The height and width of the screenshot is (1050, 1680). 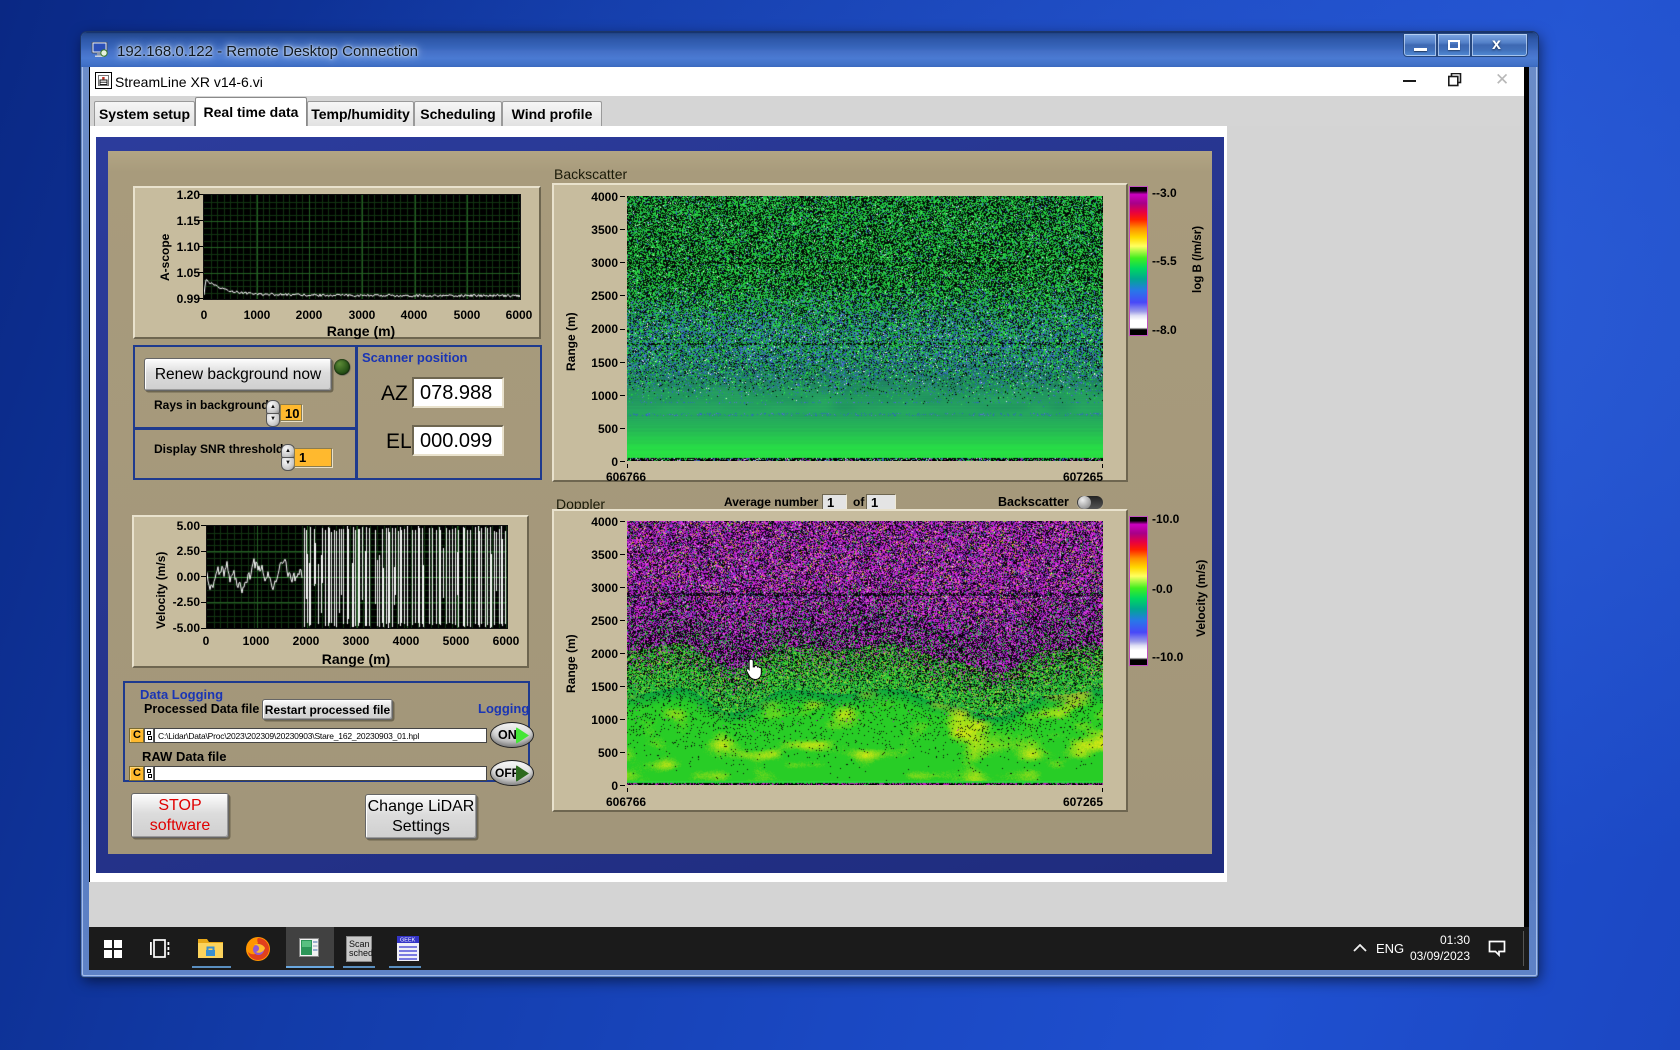 What do you see at coordinates (408, 941) in the screenshot?
I see `svg-text: GEEK` at bounding box center [408, 941].